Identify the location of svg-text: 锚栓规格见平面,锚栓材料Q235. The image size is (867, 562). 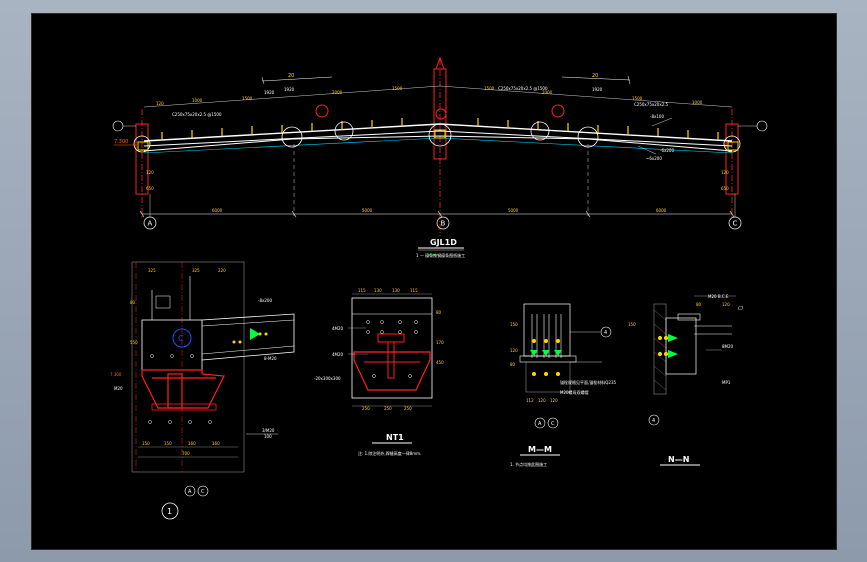
(588, 382).